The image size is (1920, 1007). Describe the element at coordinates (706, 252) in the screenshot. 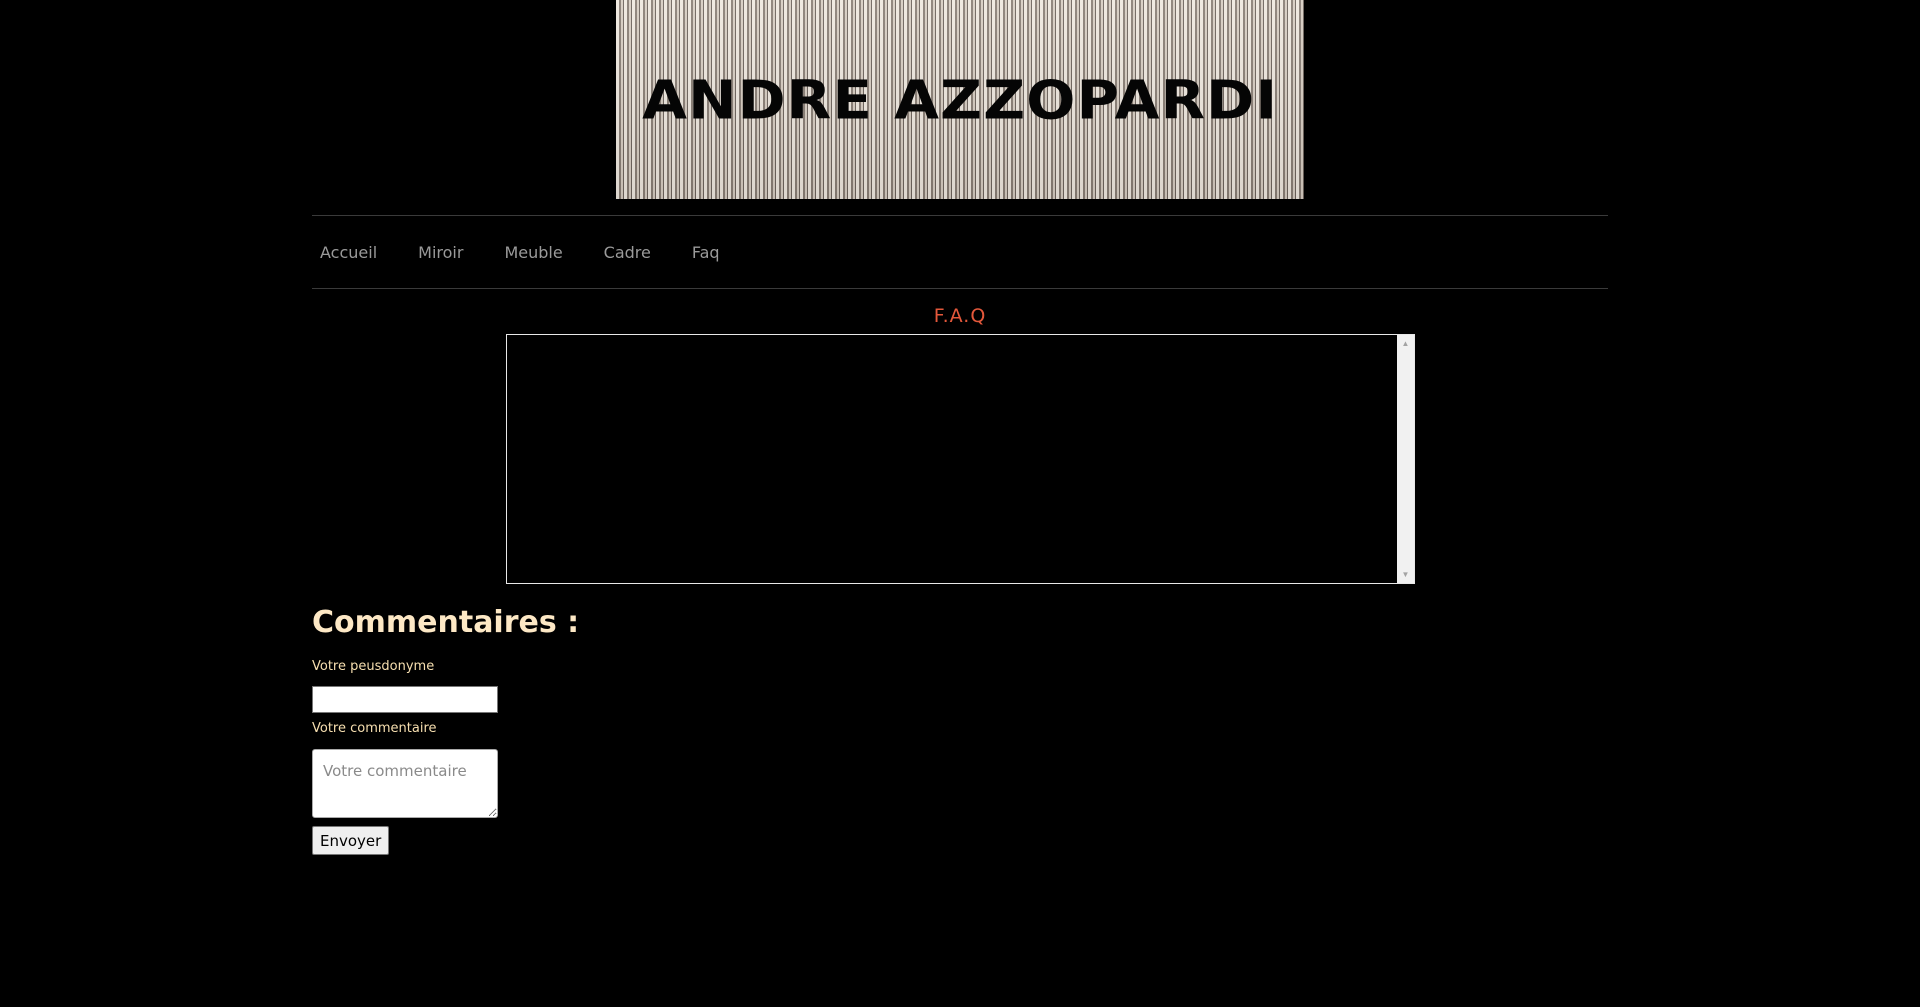

I see `nav-item-faq: Faq` at that location.